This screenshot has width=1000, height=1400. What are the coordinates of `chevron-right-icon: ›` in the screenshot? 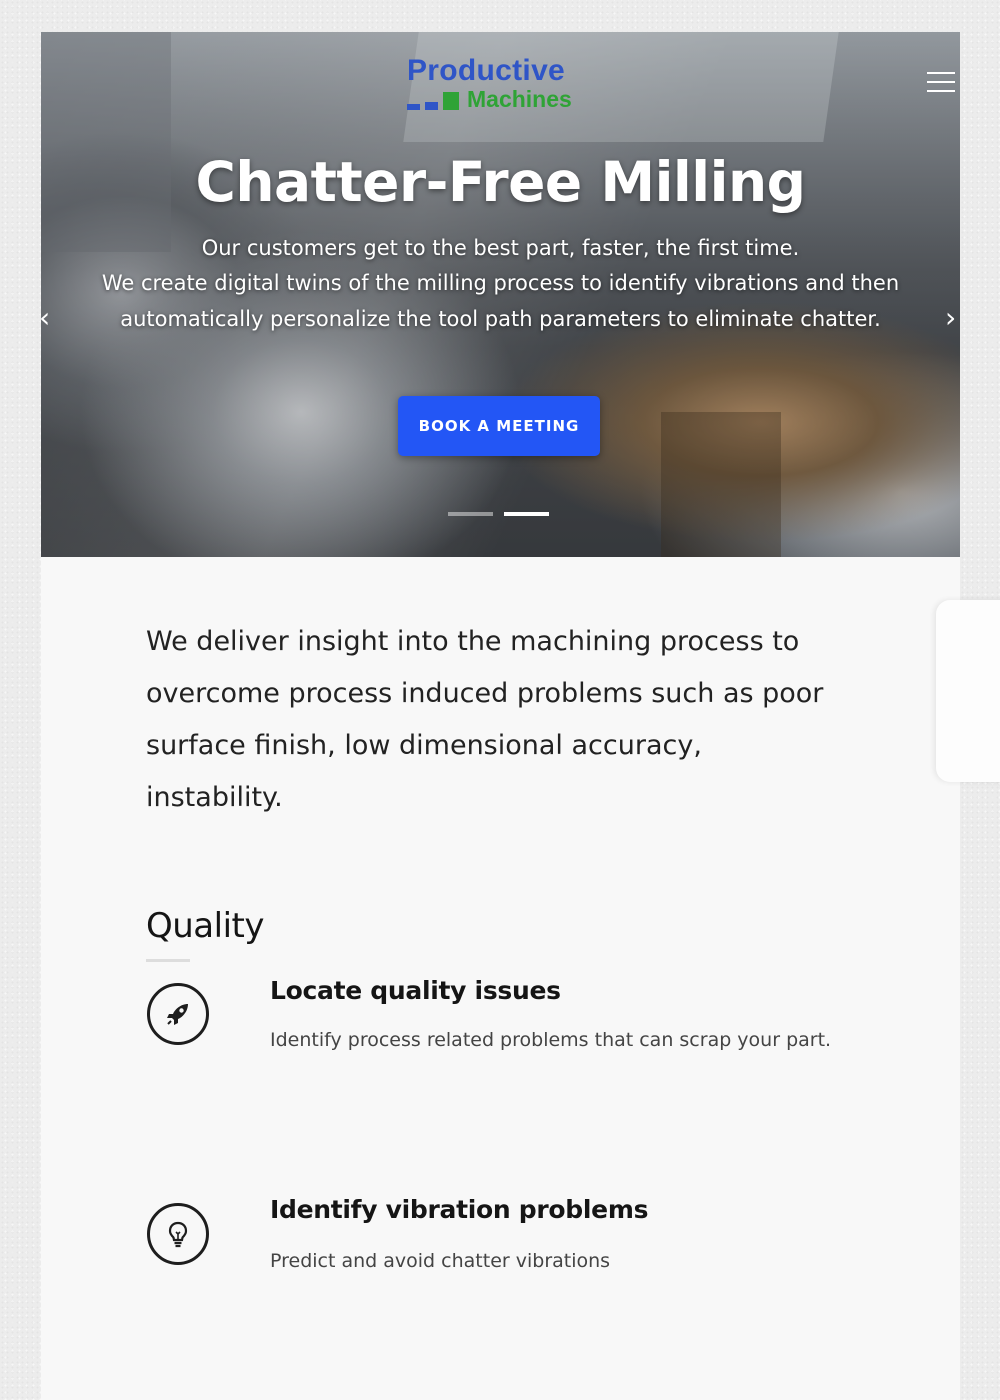 It's located at (950, 318).